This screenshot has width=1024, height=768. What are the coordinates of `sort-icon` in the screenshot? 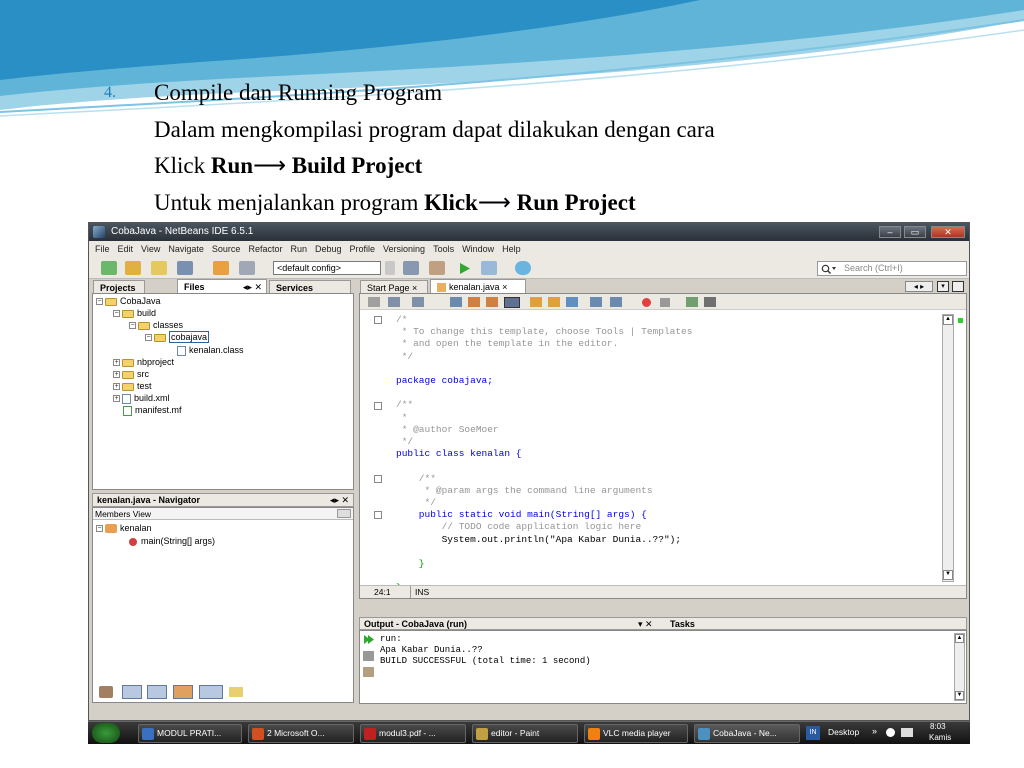 It's located at (236, 692).